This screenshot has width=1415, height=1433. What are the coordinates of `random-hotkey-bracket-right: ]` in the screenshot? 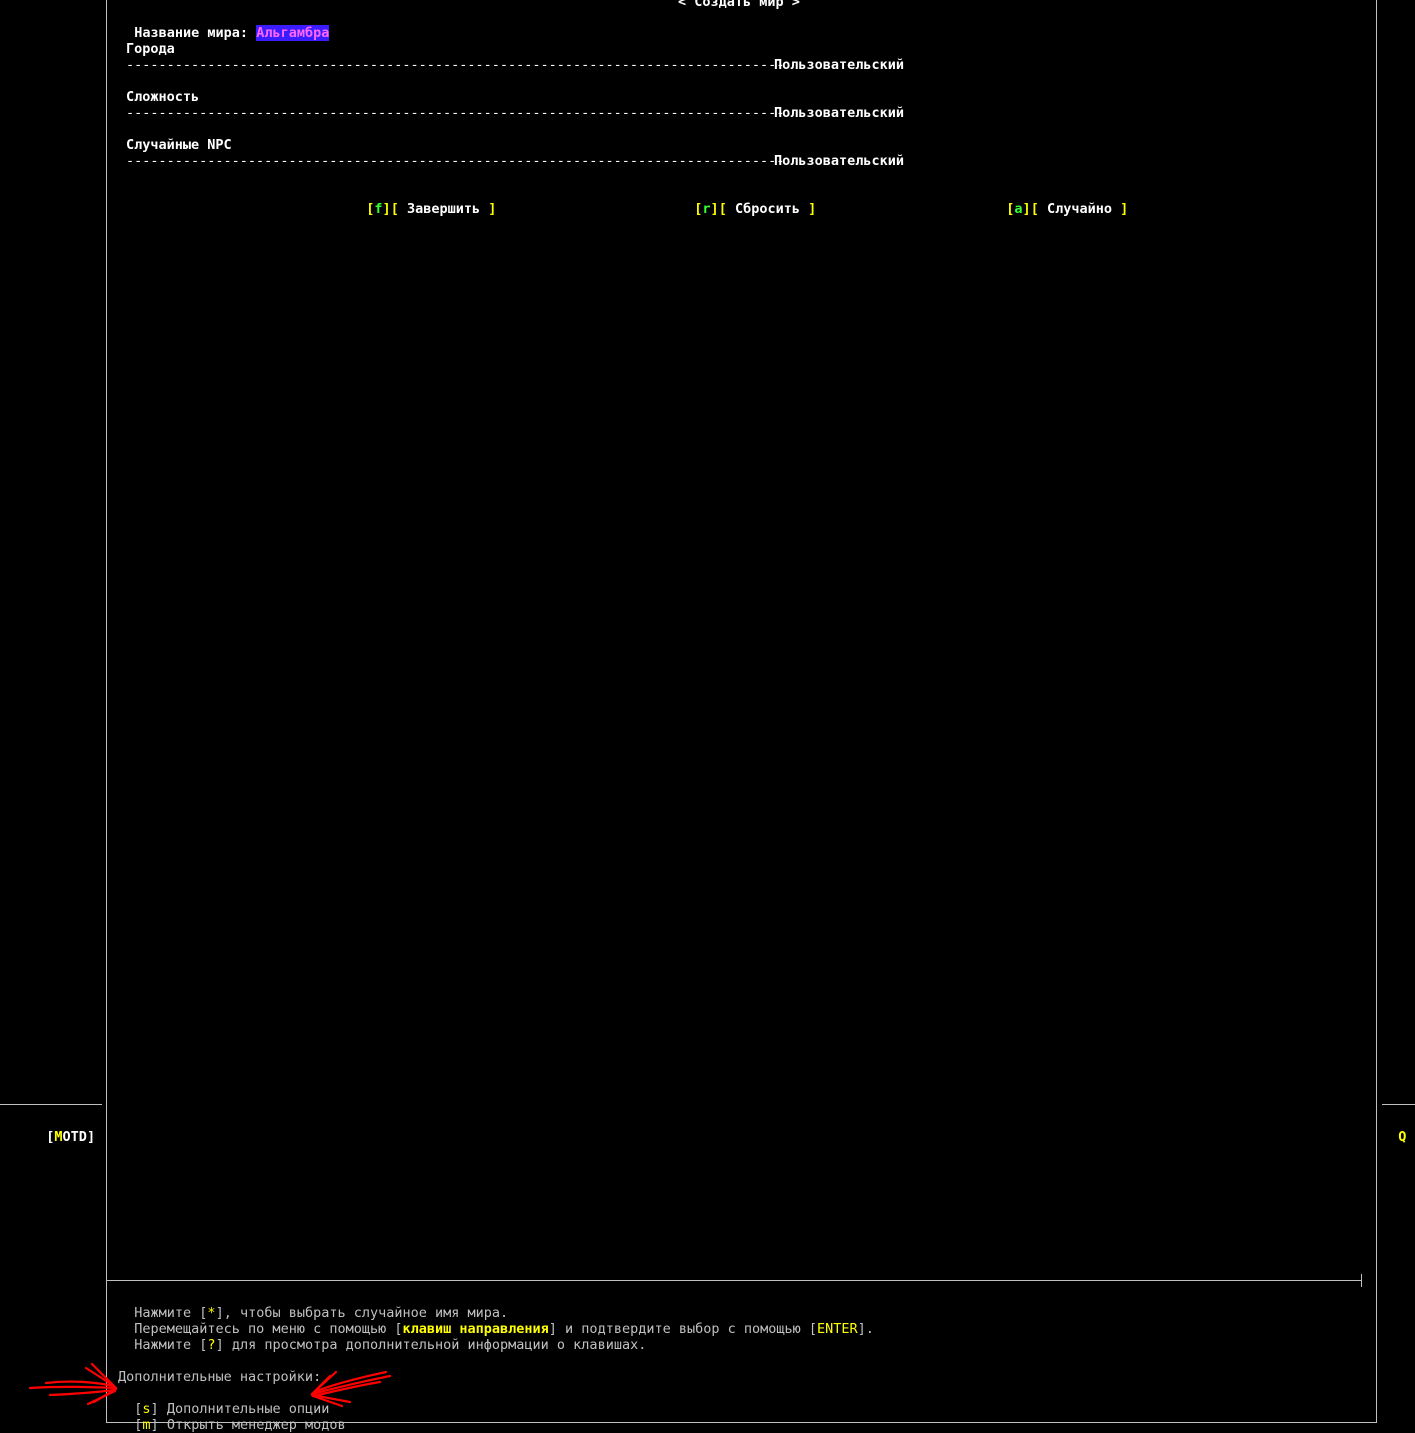 It's located at (1026, 209).